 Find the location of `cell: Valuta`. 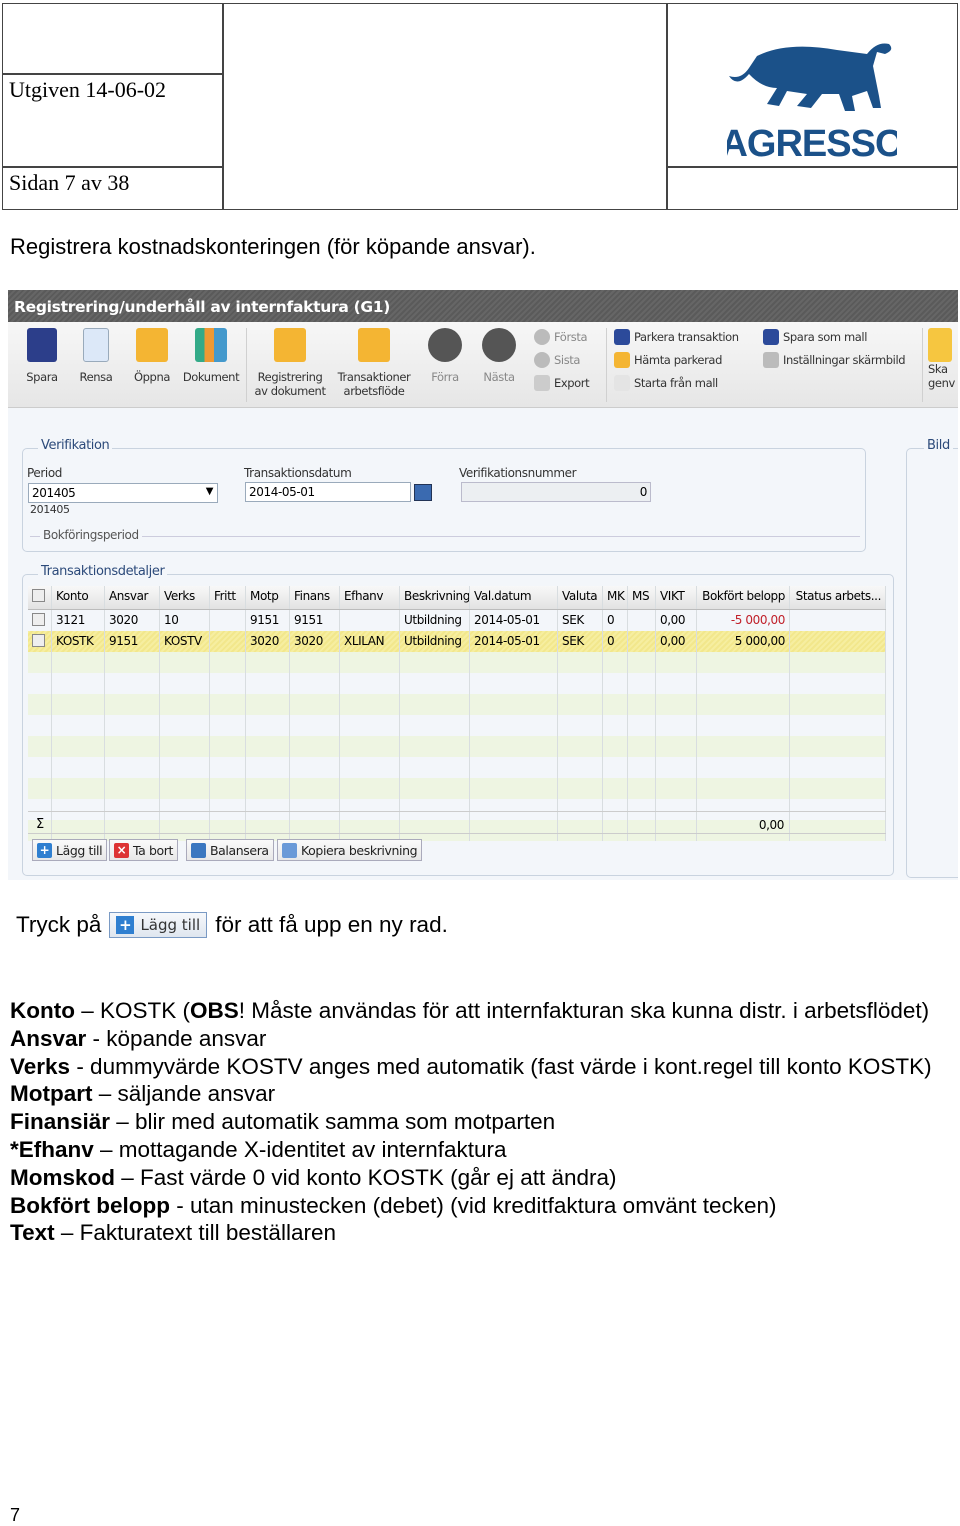

cell: Valuta is located at coordinates (580, 597).